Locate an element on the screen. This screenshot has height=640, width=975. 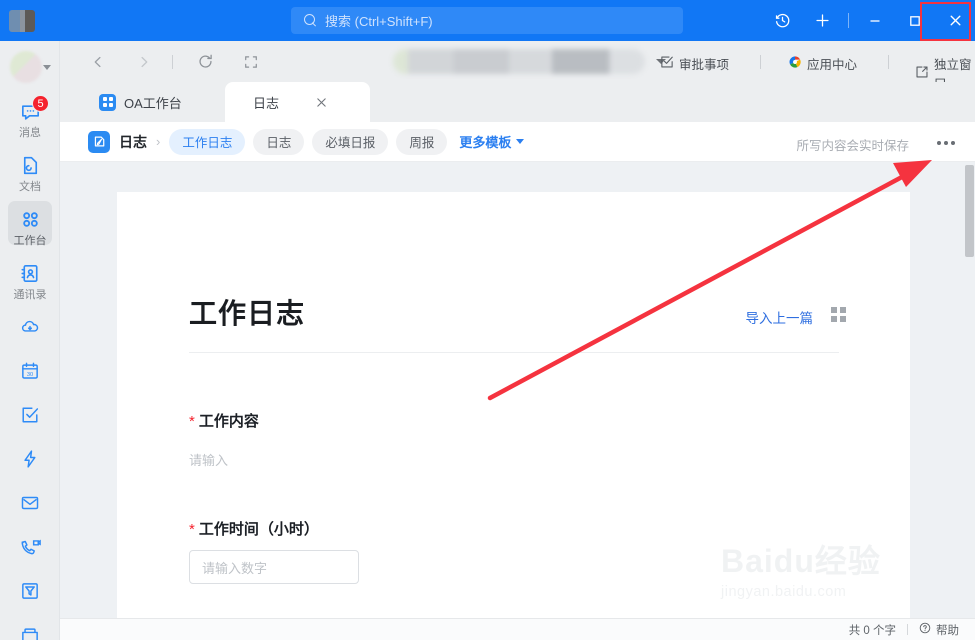
checklist-icon is located at coordinates (30, 417).